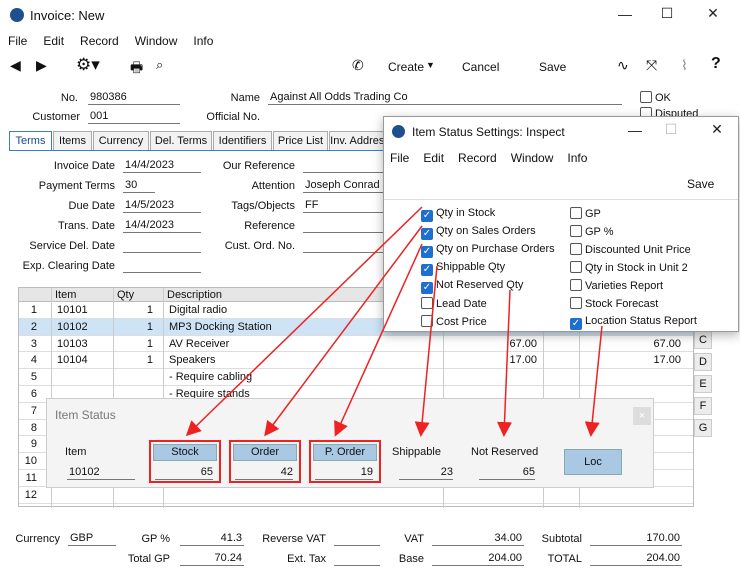  I want to click on arrow-shippable-qty, so click(426, 351).